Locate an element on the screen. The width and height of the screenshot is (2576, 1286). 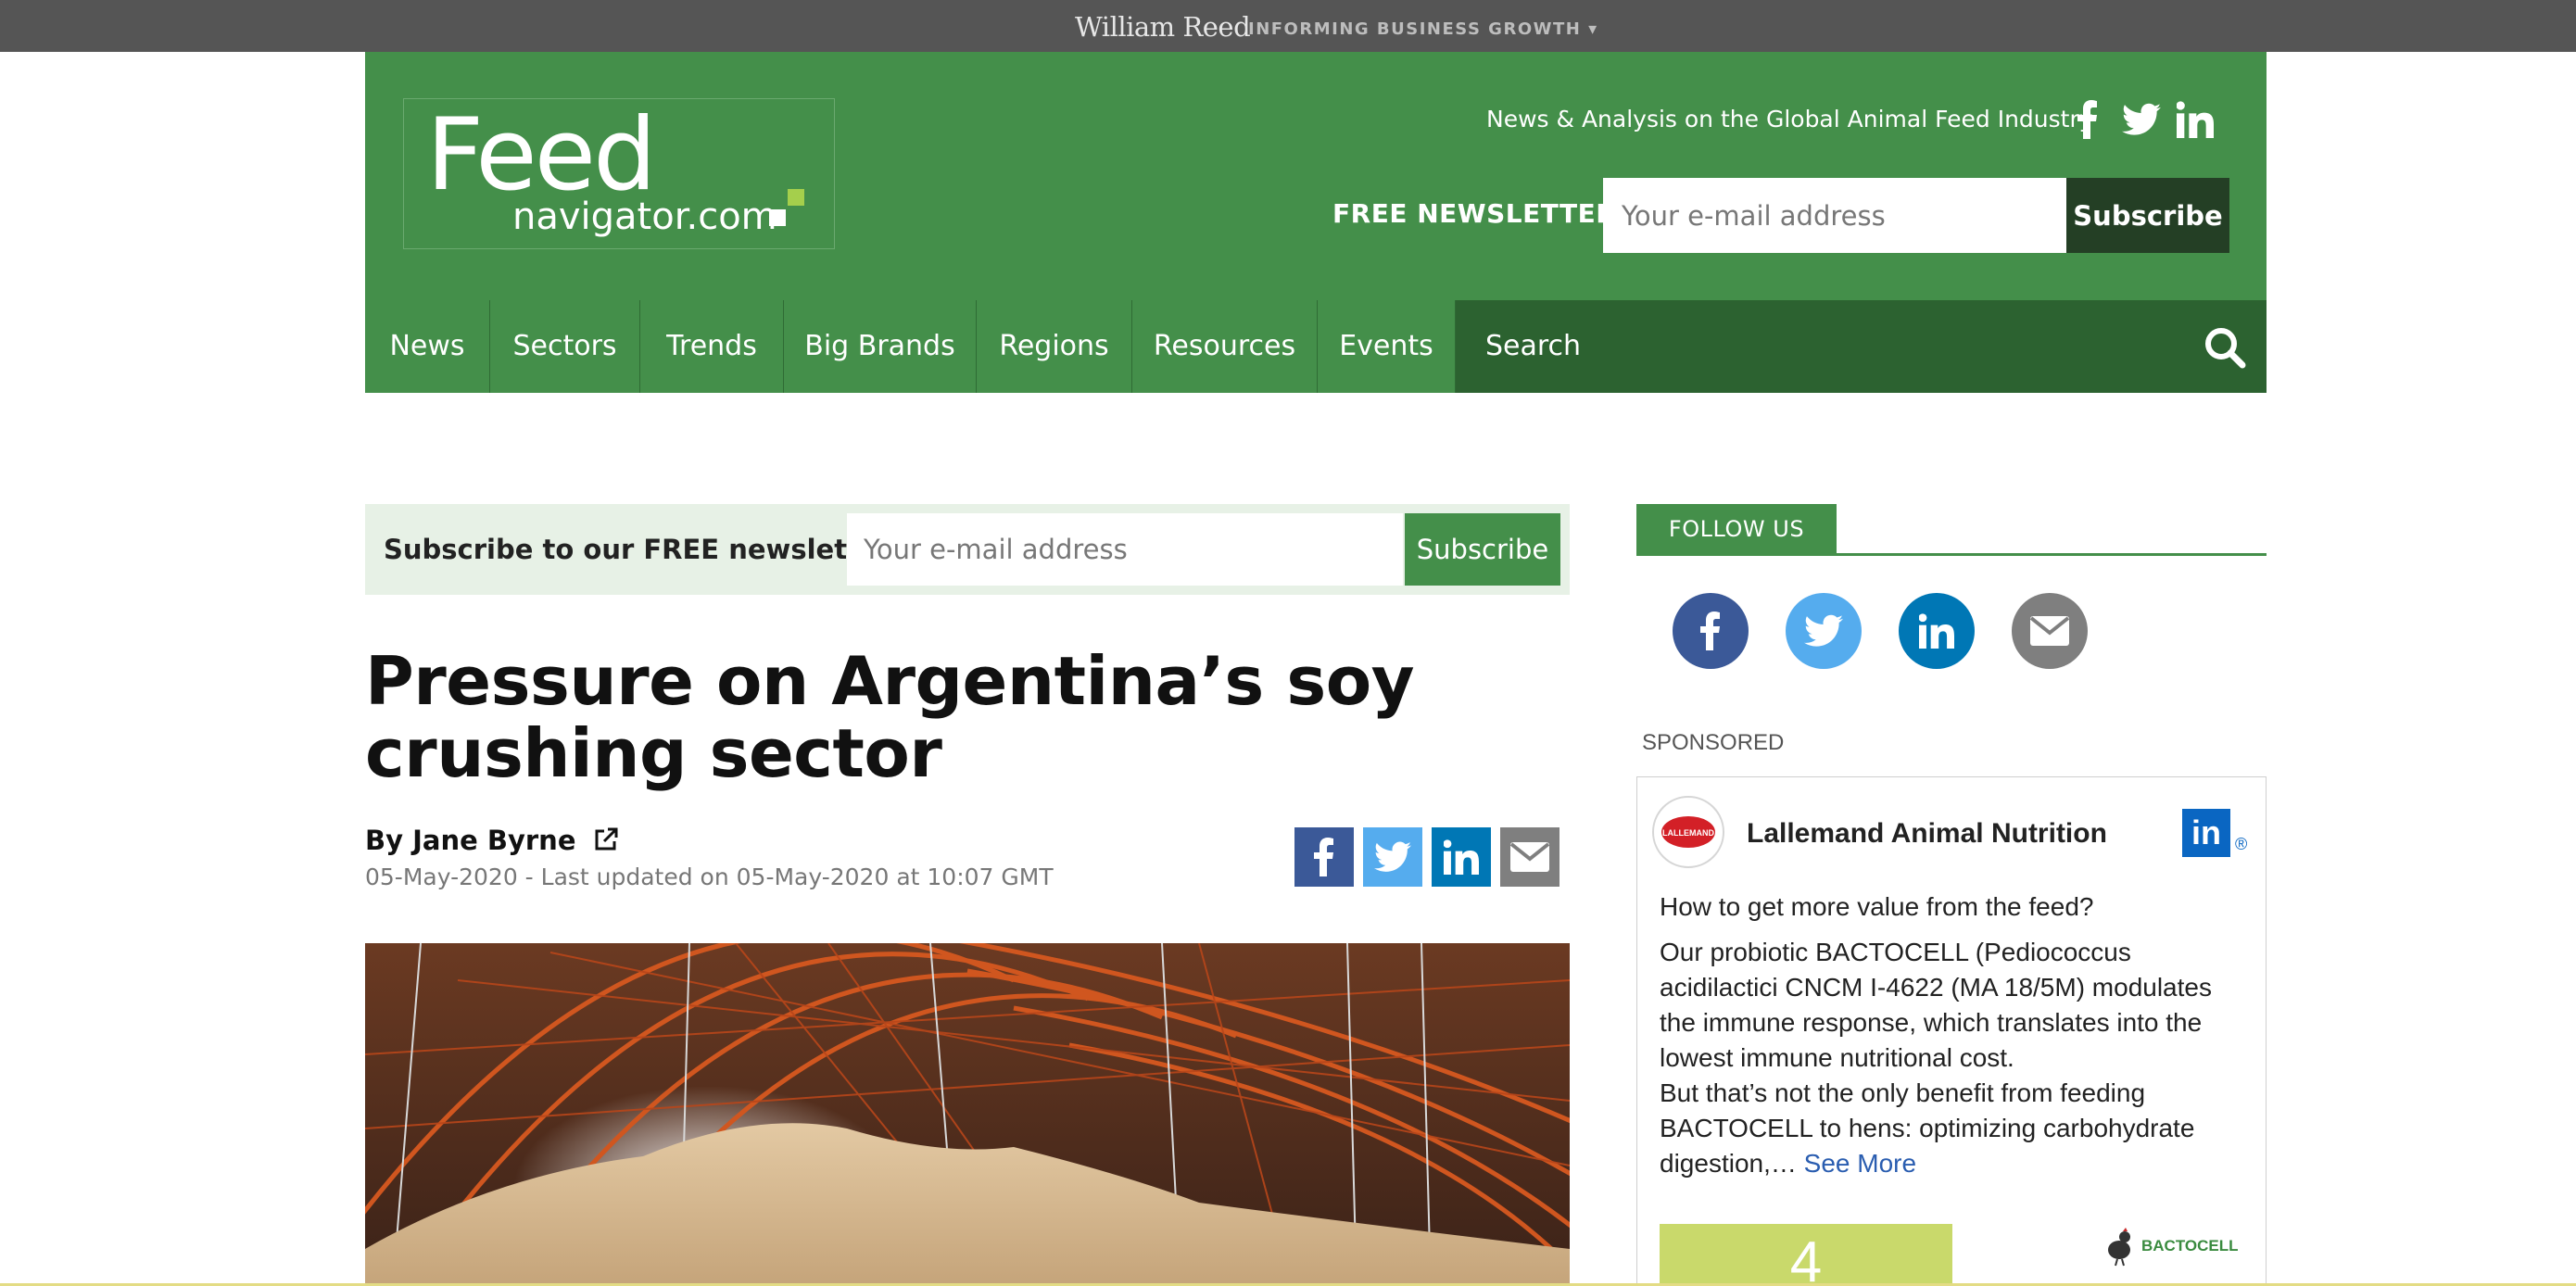
header-email-input is located at coordinates (1834, 216).